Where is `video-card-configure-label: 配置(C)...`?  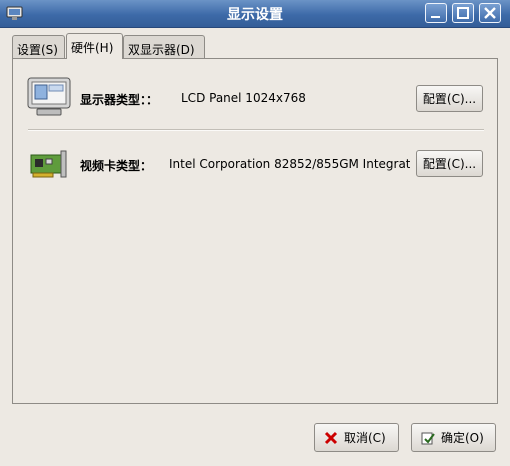 video-card-configure-label: 配置(C)... is located at coordinates (449, 164).